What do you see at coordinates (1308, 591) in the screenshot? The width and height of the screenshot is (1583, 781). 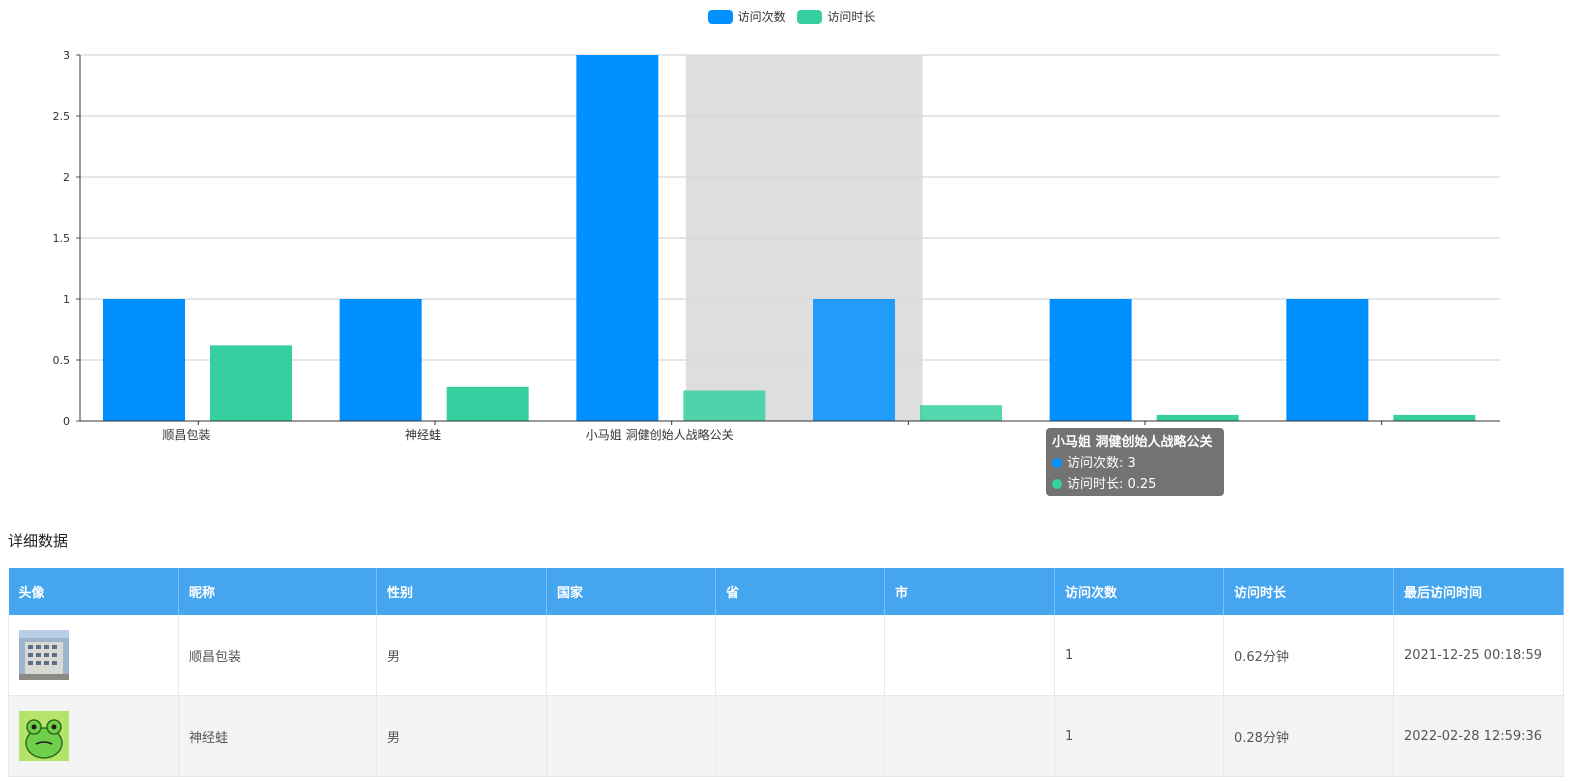 I see `header-duration: 访问时长` at bounding box center [1308, 591].